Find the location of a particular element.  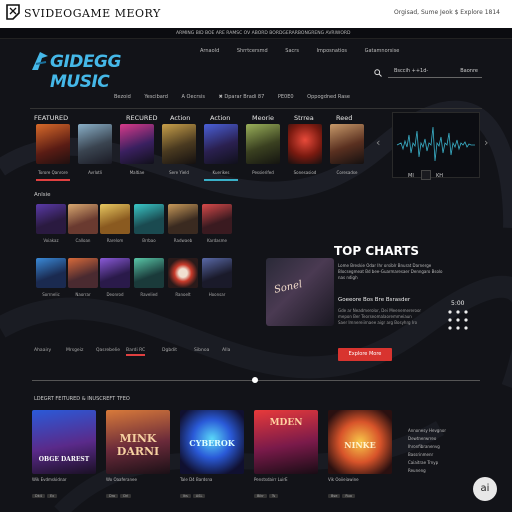

top-meta: Orgisad, Sume Jeok $ Explore 1814 is located at coordinates (447, 12).